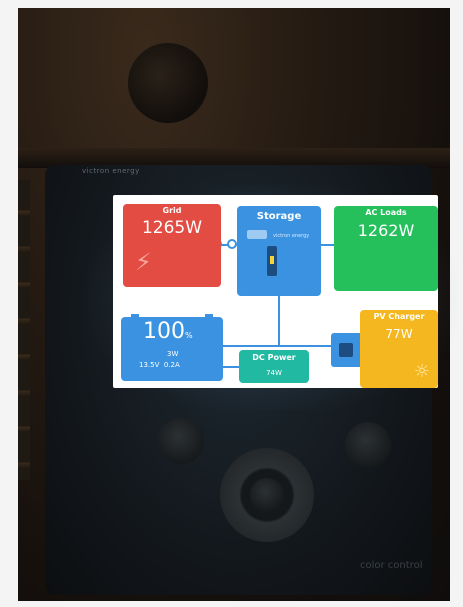 This screenshot has width=463, height=607. What do you see at coordinates (172, 245) in the screenshot?
I see `grid-tile: Grid 1265W ⚡` at bounding box center [172, 245].